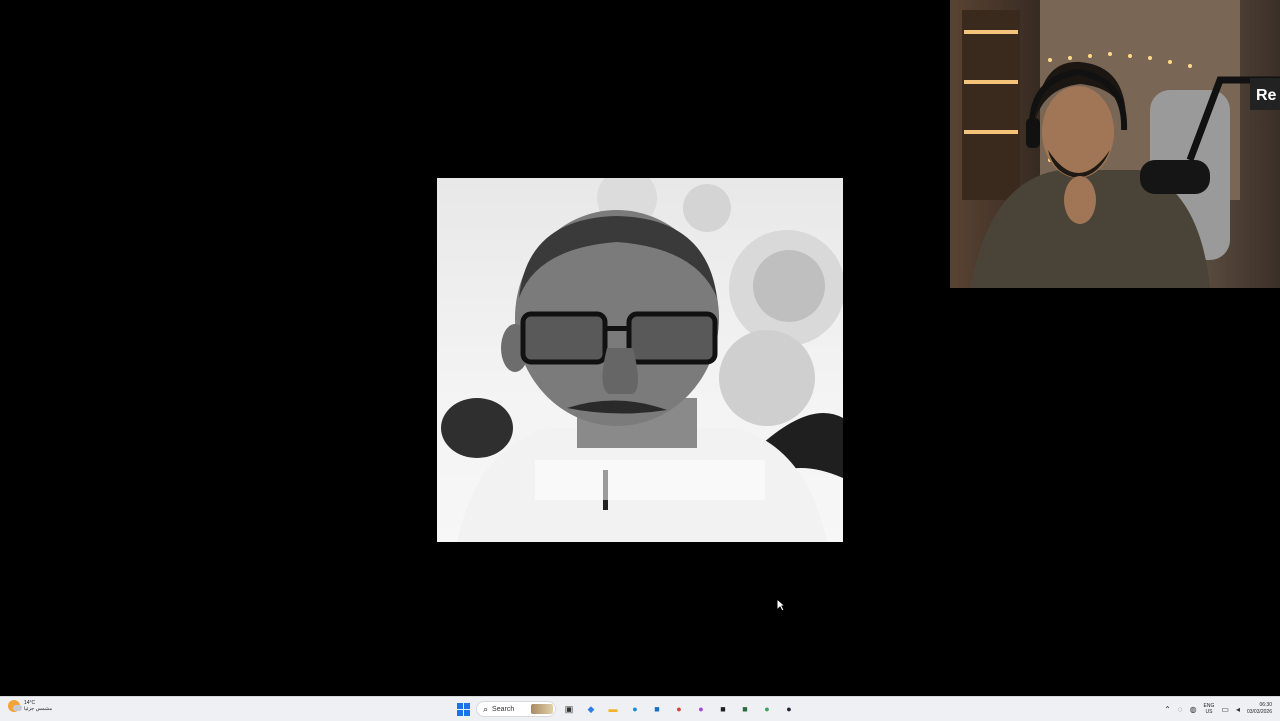  What do you see at coordinates (620, 371) in the screenshot?
I see `nose` at bounding box center [620, 371].